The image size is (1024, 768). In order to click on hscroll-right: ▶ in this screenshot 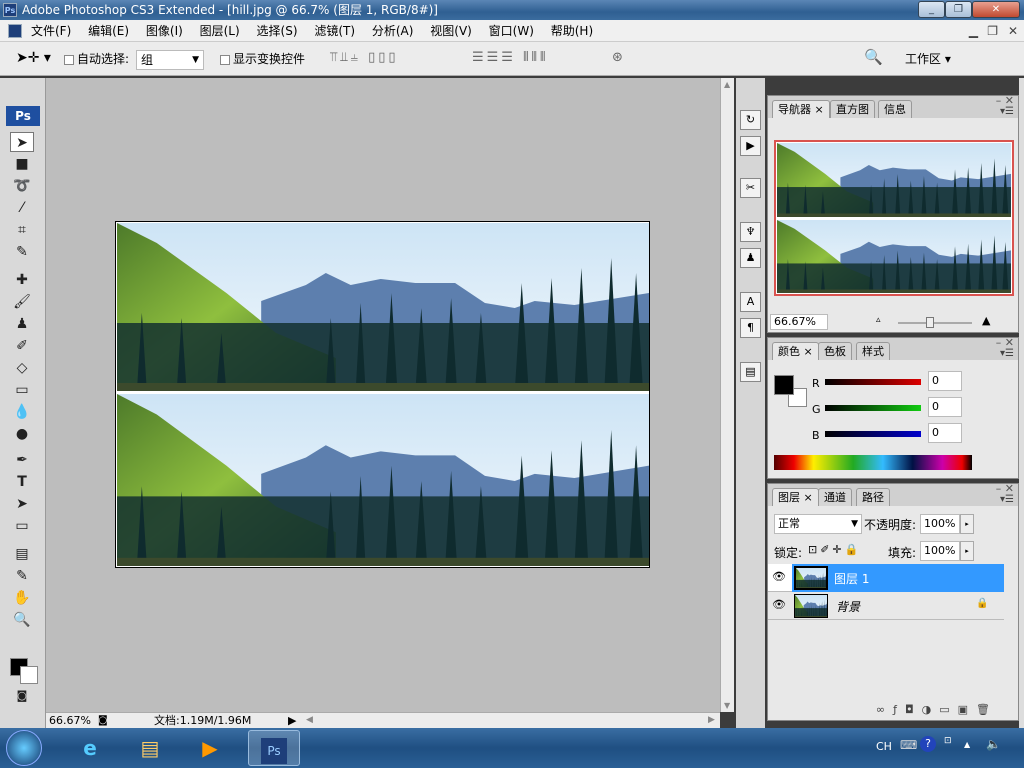, I will do `click(711, 720)`.